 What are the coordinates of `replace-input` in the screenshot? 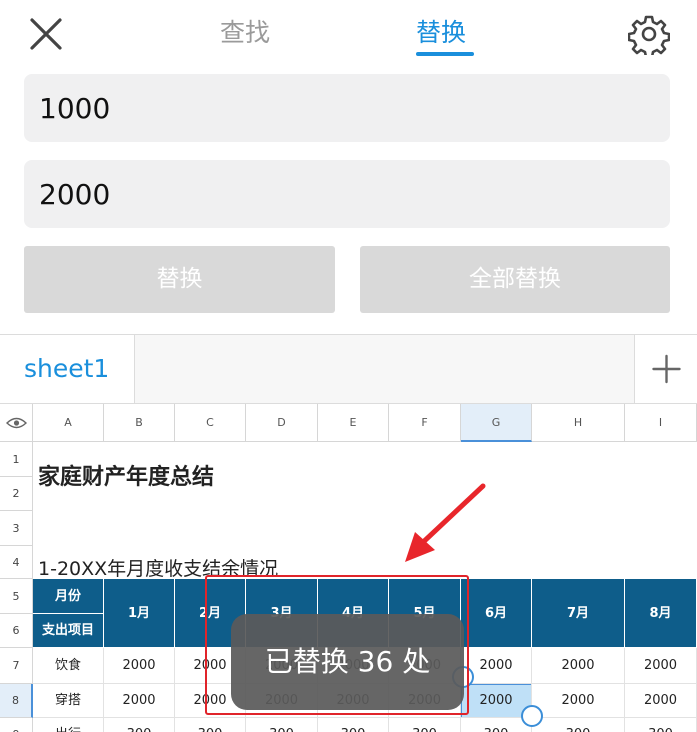 It's located at (347, 194).